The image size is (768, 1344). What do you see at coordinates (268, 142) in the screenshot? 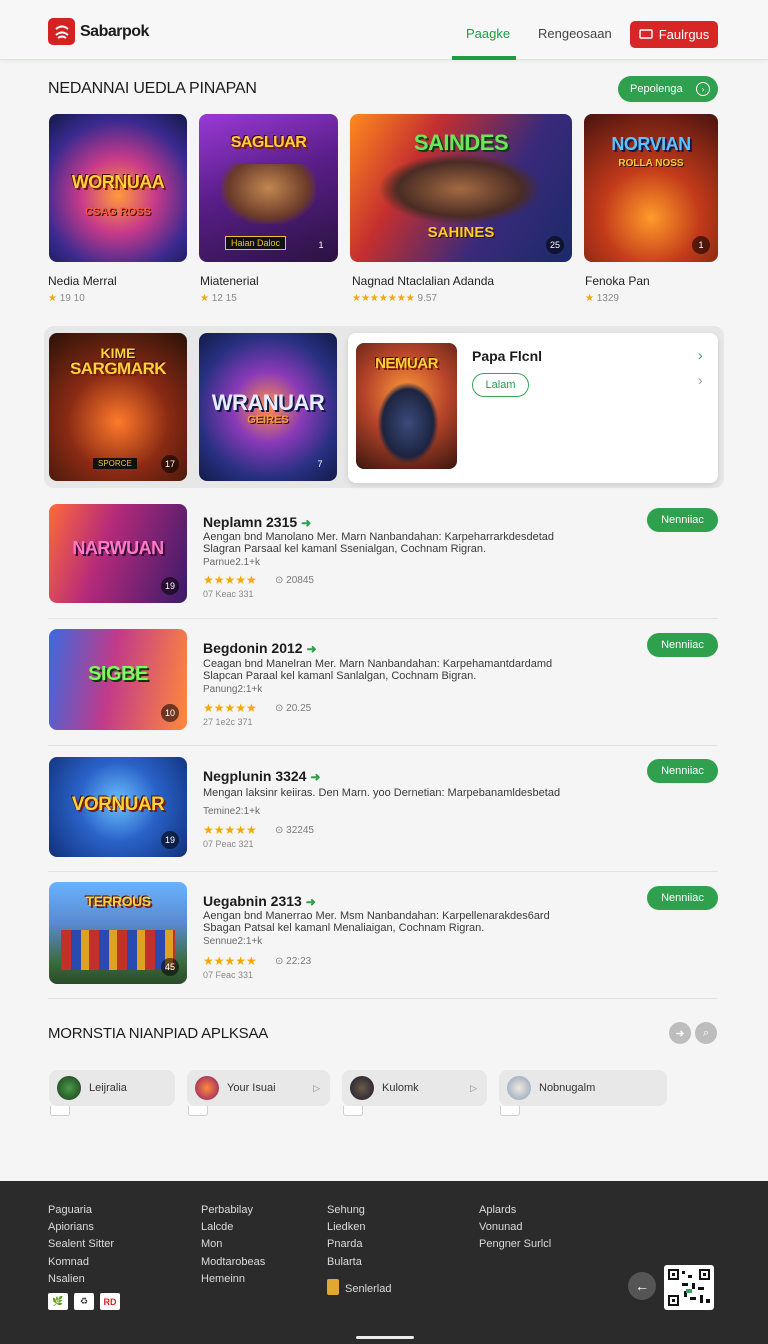
I see `thumbnail-title: SAGLUAR` at bounding box center [268, 142].